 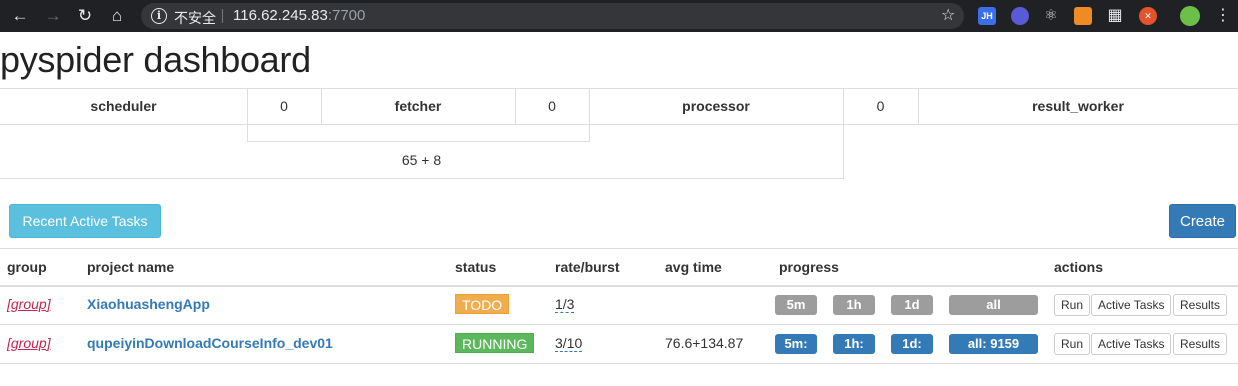 I want to click on rate-burst-value: 3/10, so click(x=569, y=343).